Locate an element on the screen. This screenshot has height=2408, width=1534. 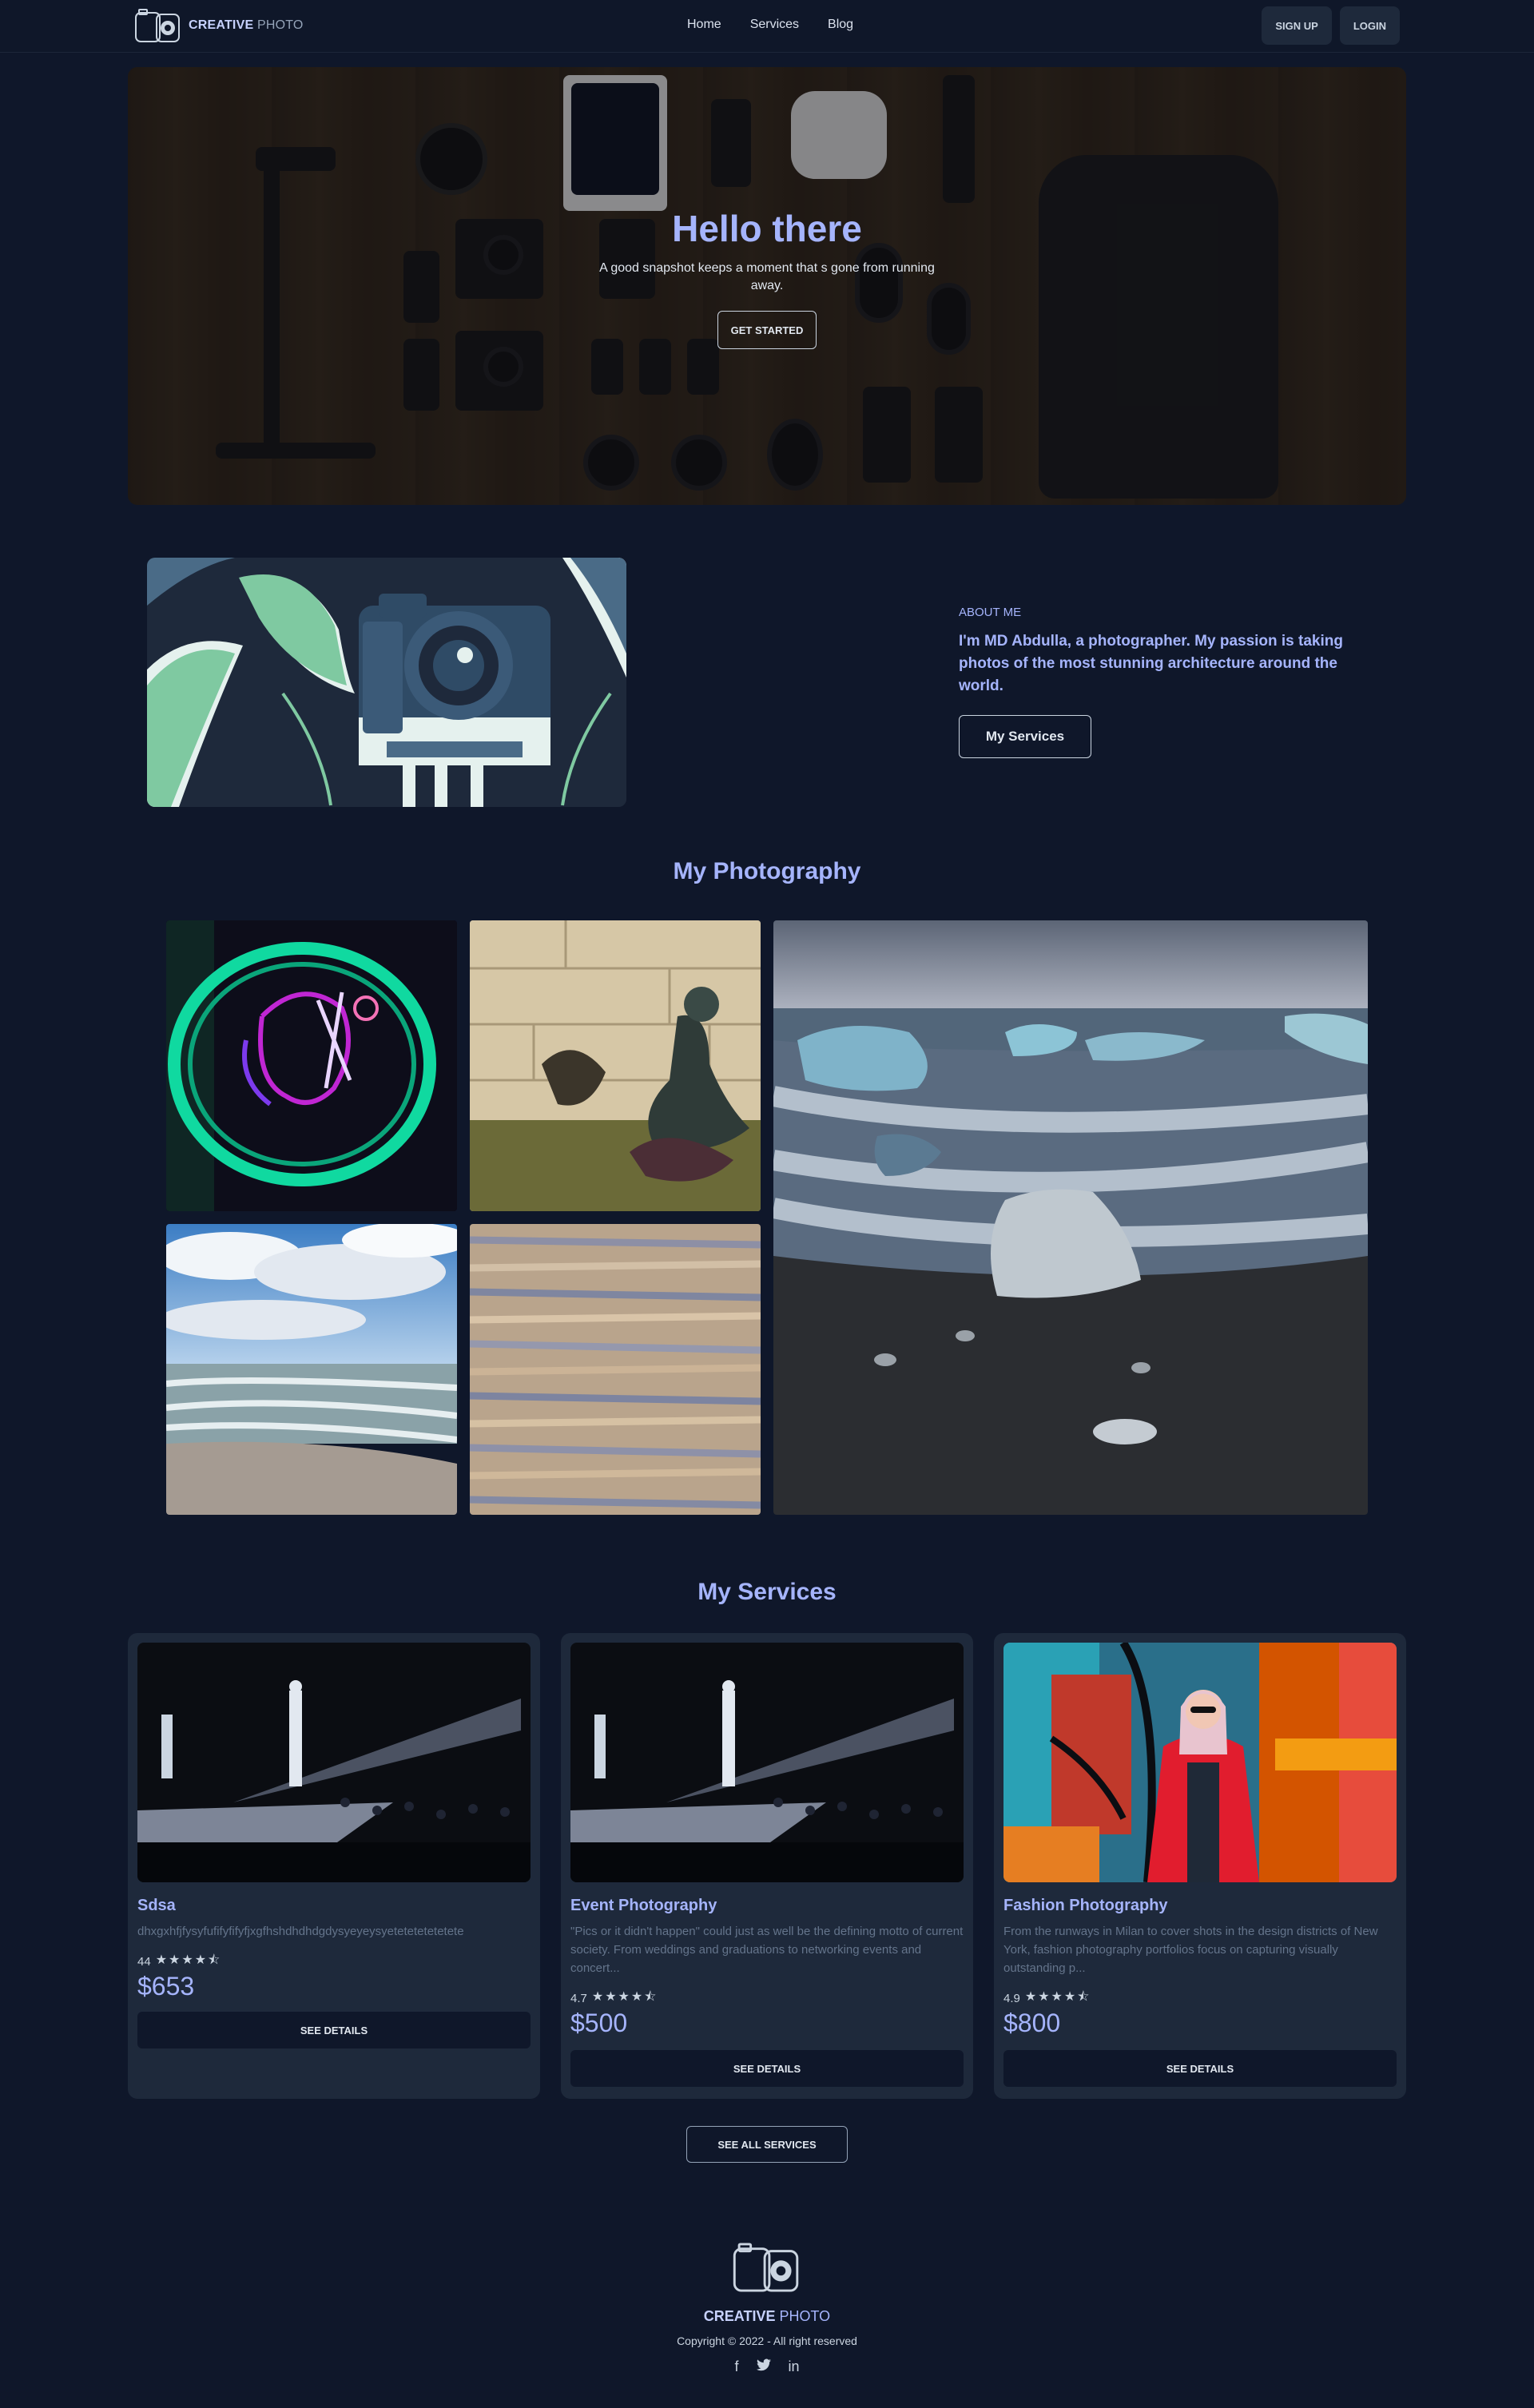
service-card-price: $800 is located at coordinates (1032, 2023).